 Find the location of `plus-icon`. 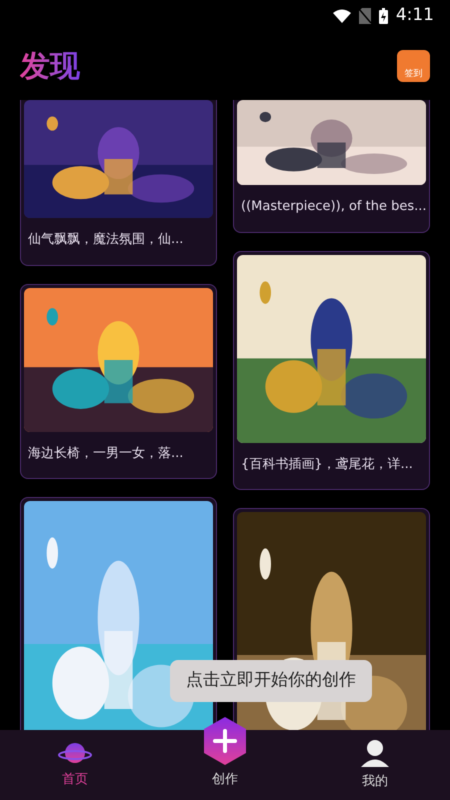

plus-icon is located at coordinates (225, 741).